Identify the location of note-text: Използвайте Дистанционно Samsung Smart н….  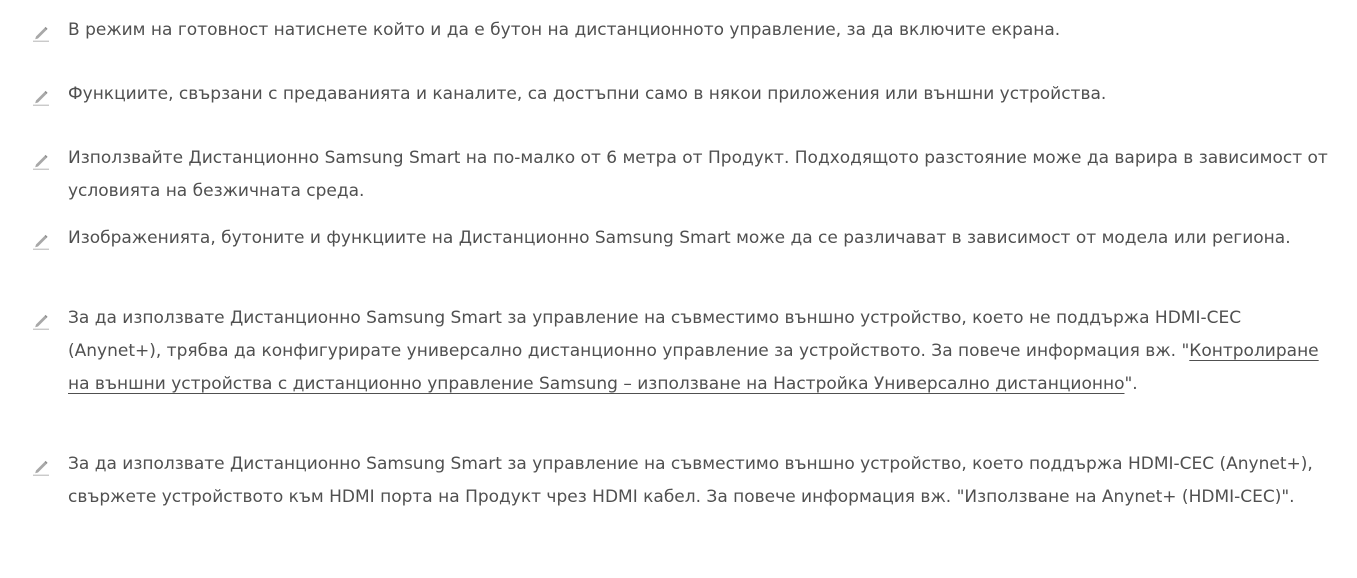
(698, 174).